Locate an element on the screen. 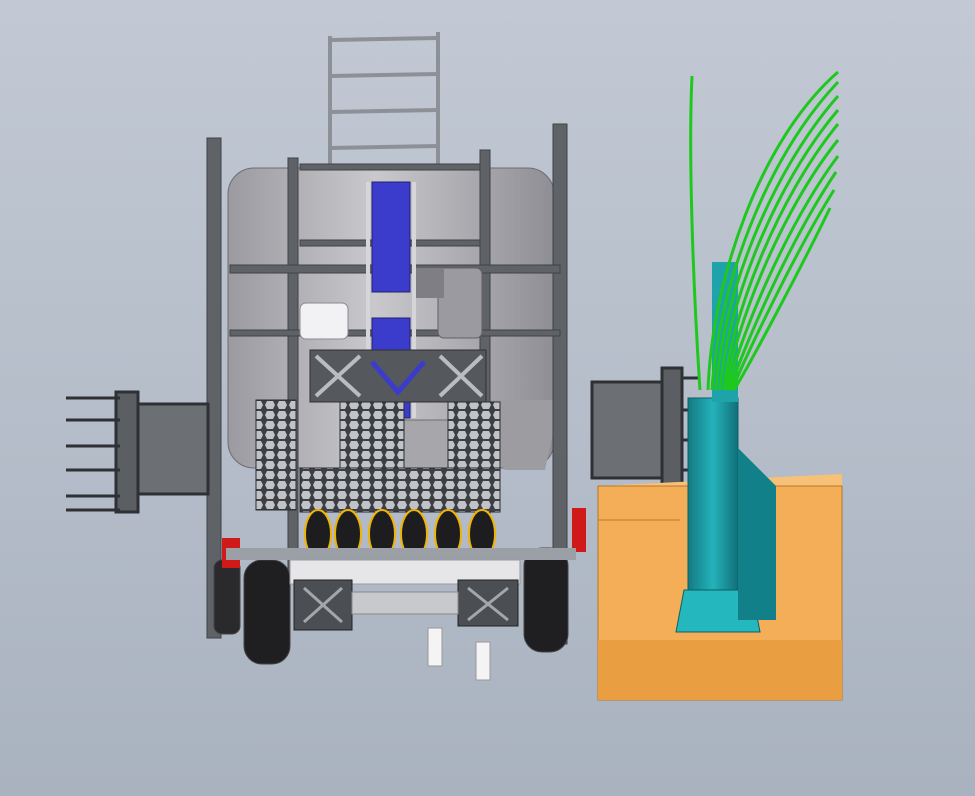 The height and width of the screenshot is (796, 975). hex-panel-upper2 is located at coordinates (474, 435).